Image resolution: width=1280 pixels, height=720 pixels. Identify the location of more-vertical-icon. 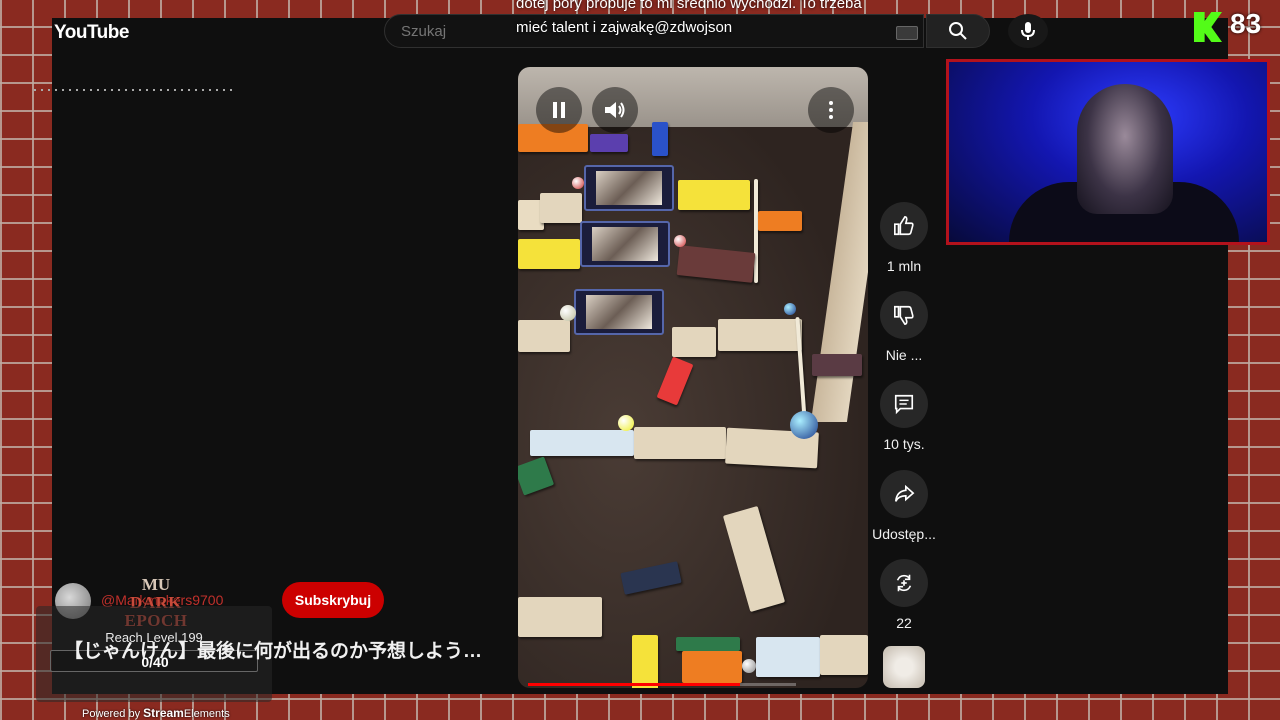
(831, 110).